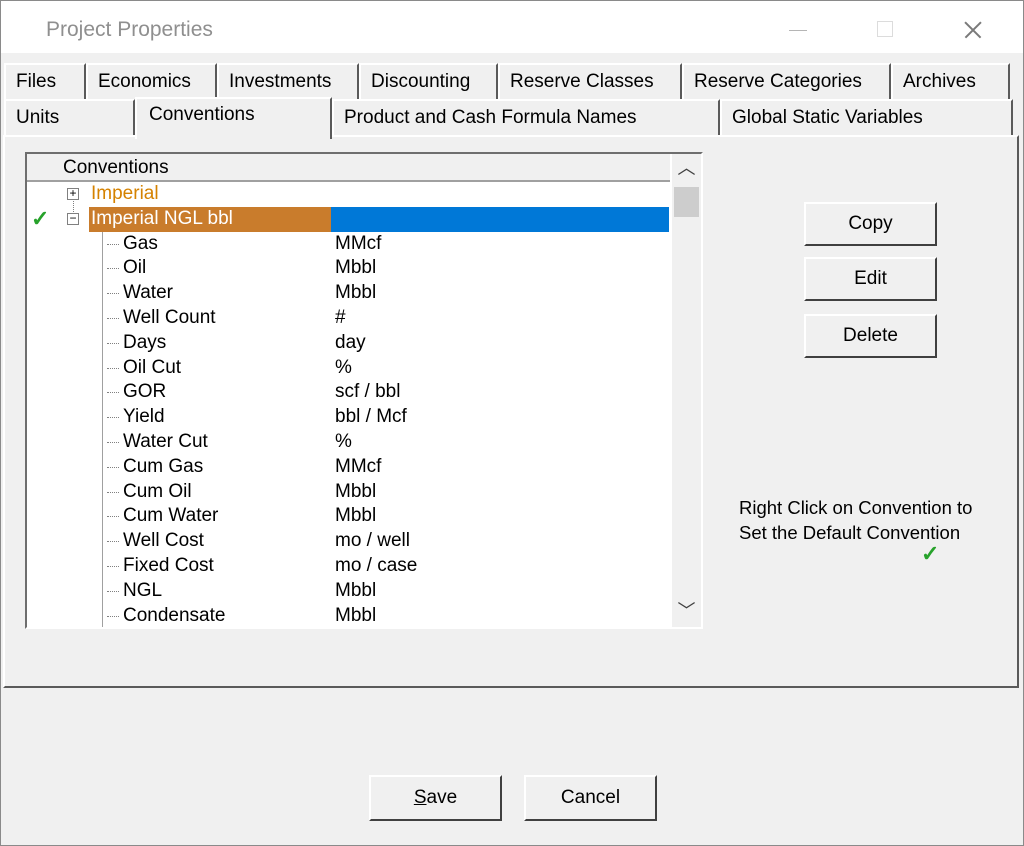  What do you see at coordinates (170, 516) in the screenshot?
I see `tree-item-label: Cum Water` at bounding box center [170, 516].